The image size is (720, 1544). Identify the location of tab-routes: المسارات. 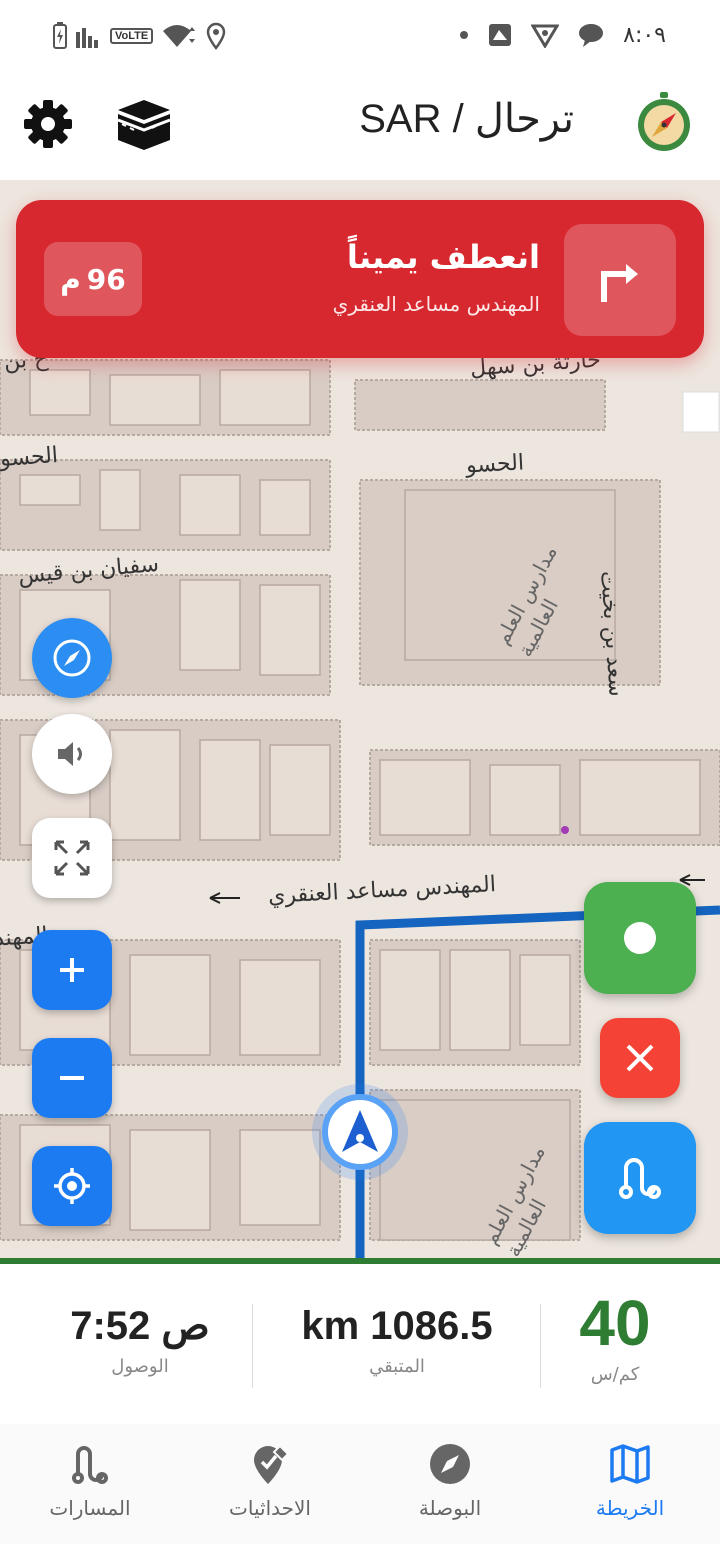
(90, 1481).